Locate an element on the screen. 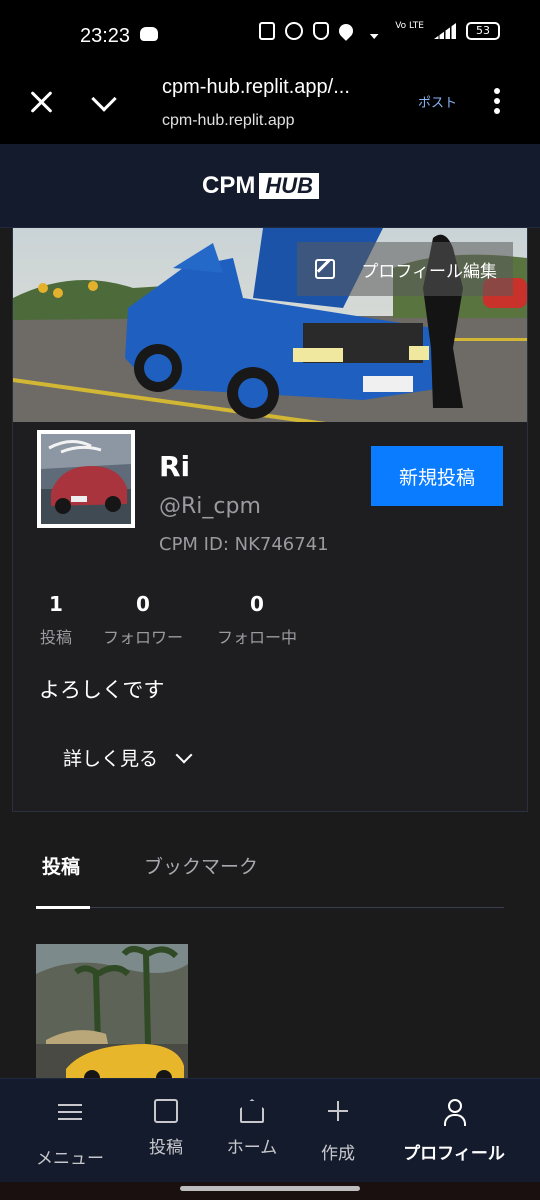  app-header: CPM HUB is located at coordinates (270, 186).